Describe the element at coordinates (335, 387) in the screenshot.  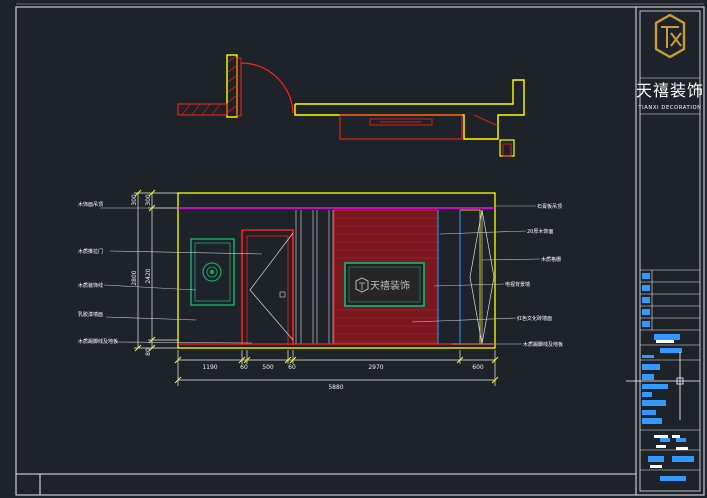
I see `dim-5880: 5880` at that location.